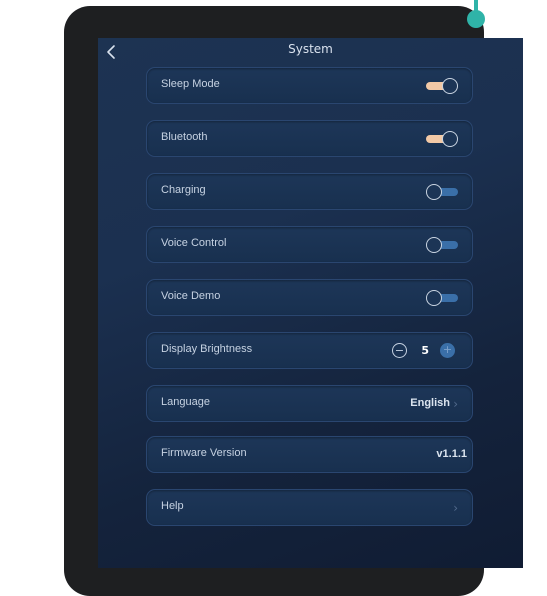  What do you see at coordinates (447, 350) in the screenshot?
I see `brightness-increase-button: +` at bounding box center [447, 350].